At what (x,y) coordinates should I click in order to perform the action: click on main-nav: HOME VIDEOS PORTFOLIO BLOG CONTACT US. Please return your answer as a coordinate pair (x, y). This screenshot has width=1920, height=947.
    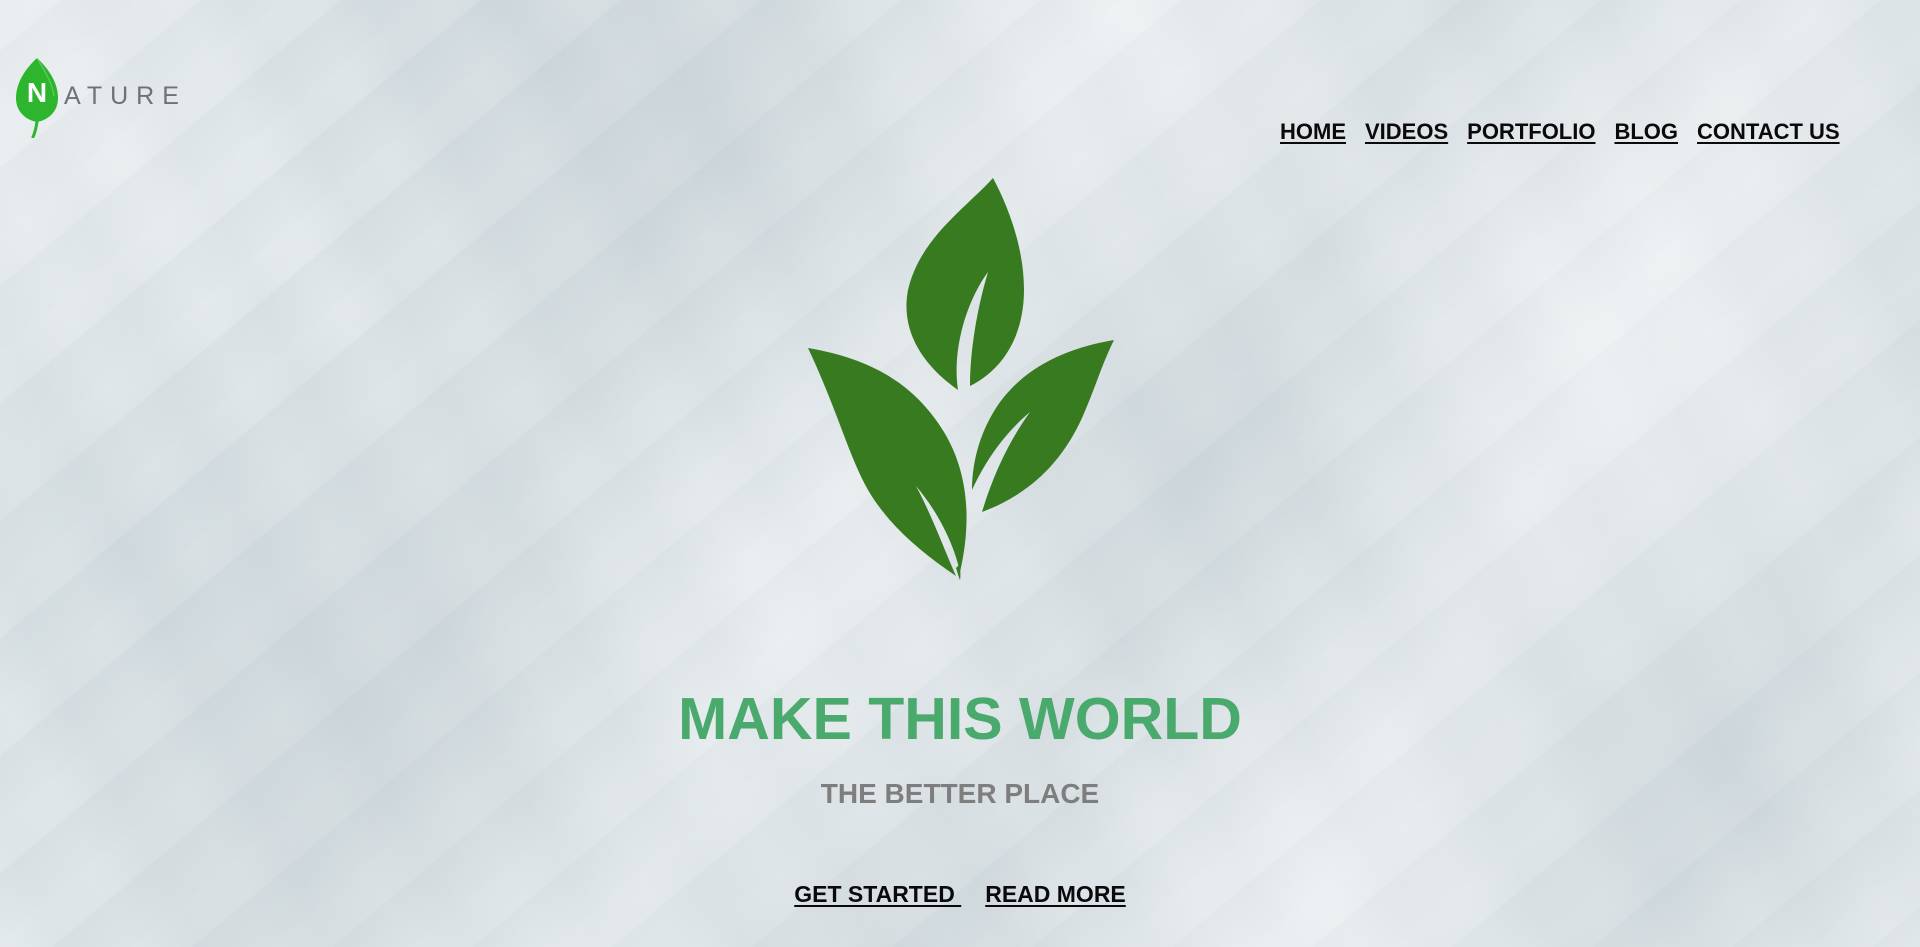
    Looking at the image, I should click on (1560, 132).